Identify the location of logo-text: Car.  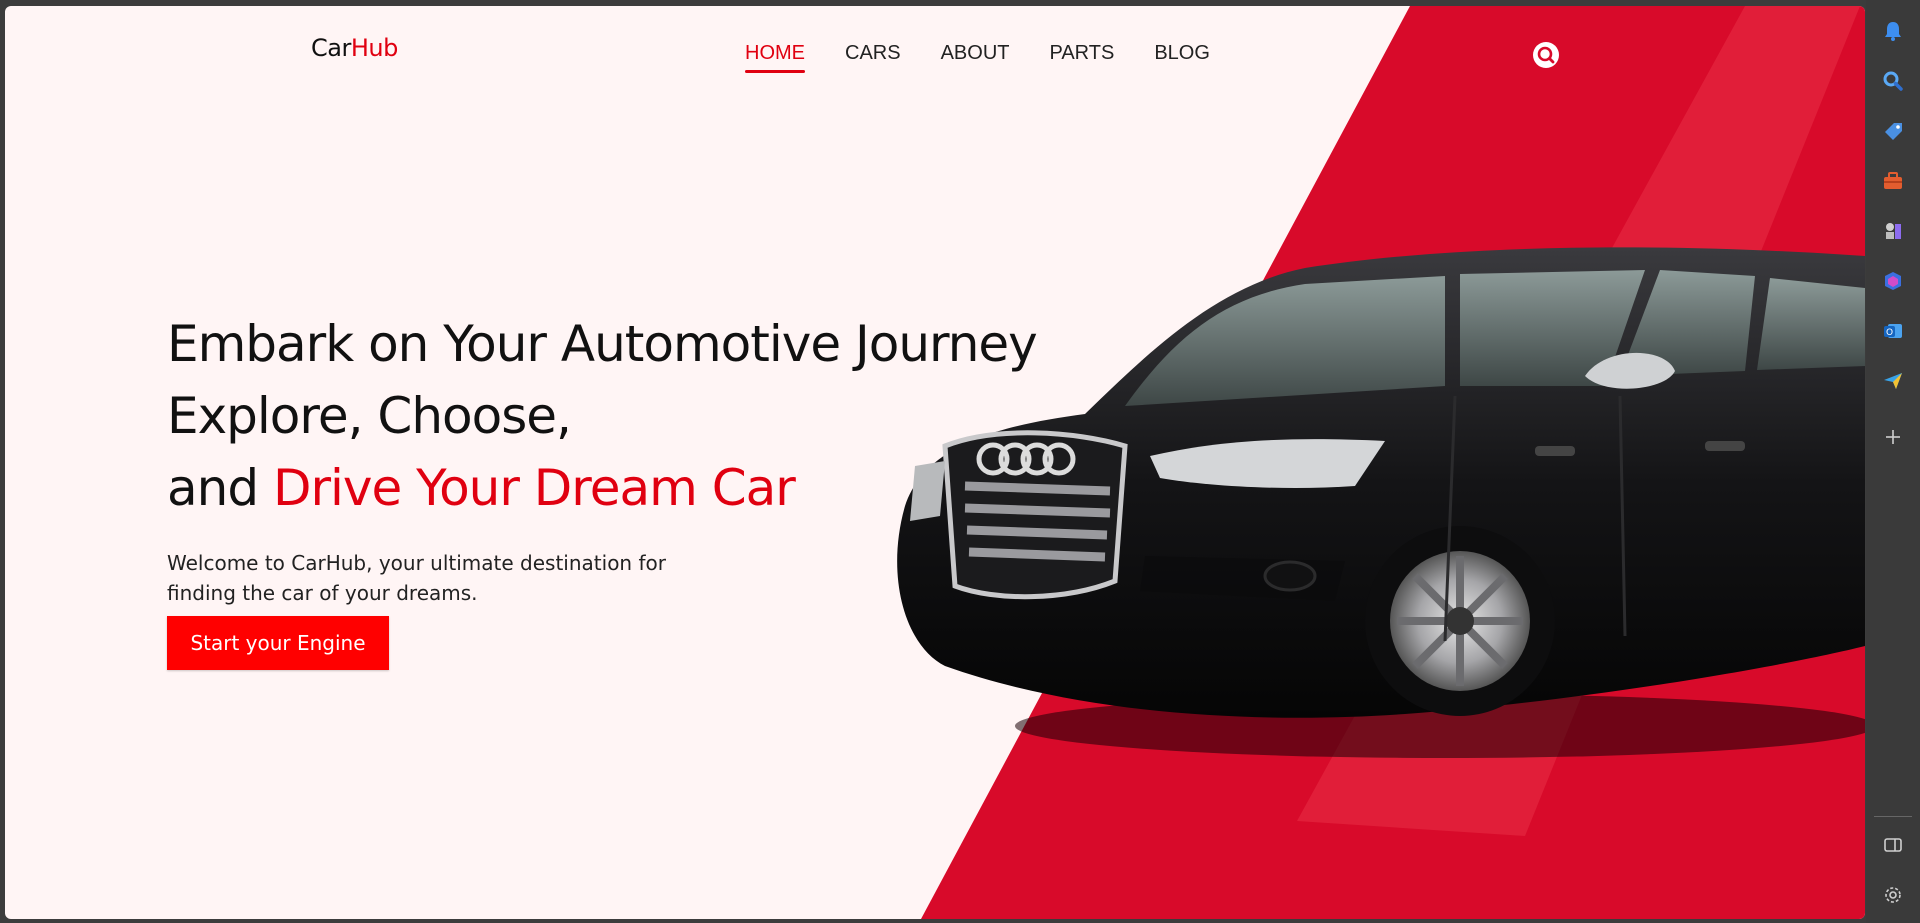
(331, 48).